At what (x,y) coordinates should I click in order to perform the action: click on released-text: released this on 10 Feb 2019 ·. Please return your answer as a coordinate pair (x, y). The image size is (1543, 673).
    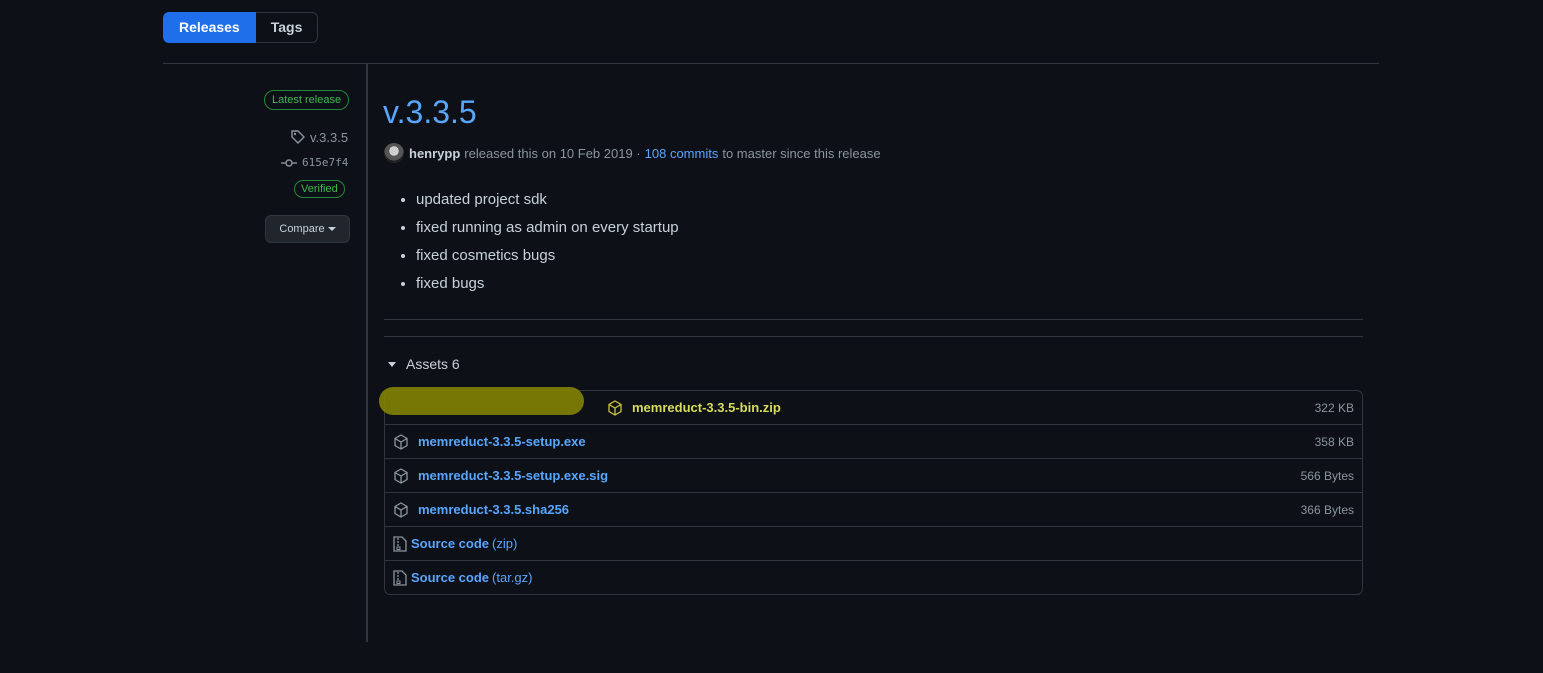
    Looking at the image, I should click on (552, 153).